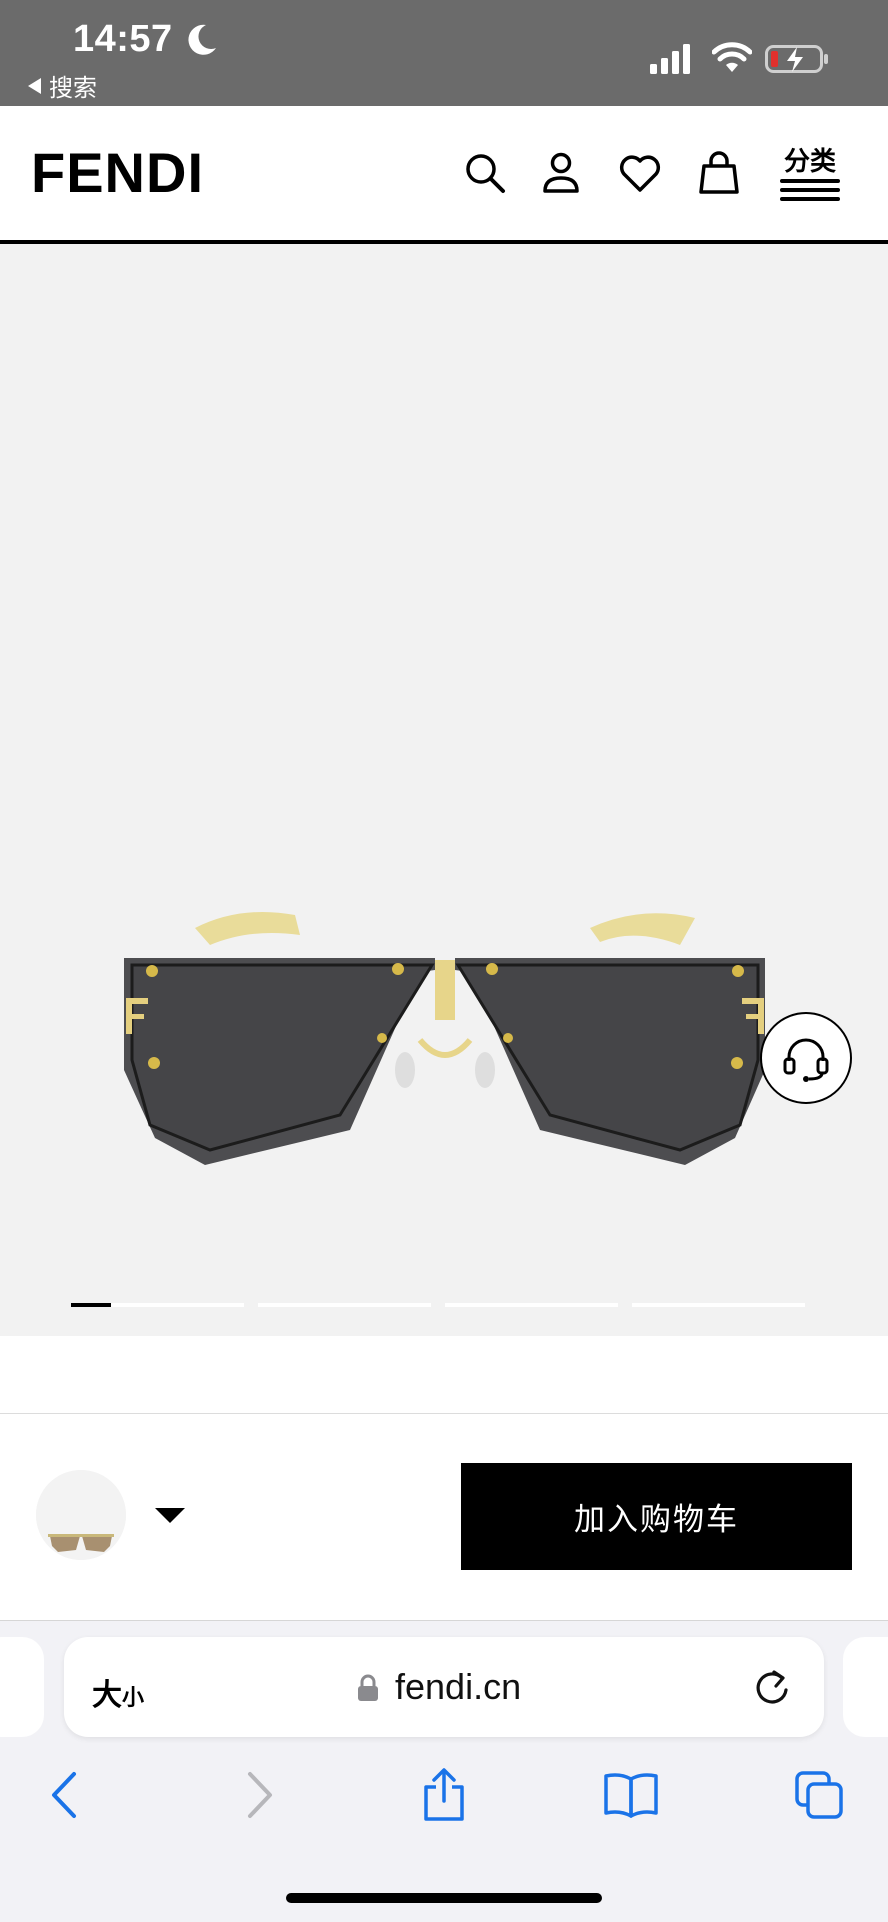 The image size is (888, 1922). Describe the element at coordinates (670, 59) in the screenshot. I see `signal-icon` at that location.